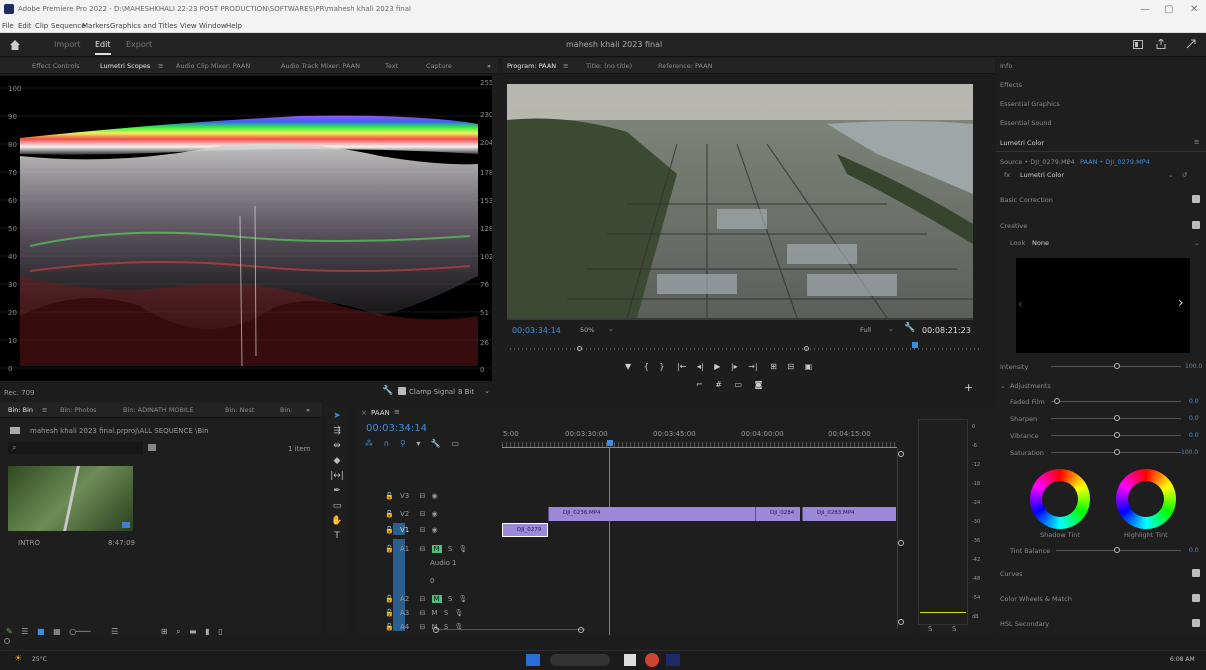 The width and height of the screenshot is (1206, 670). What do you see at coordinates (404, 627) in the screenshot?
I see `track-a4-label: A4` at bounding box center [404, 627].